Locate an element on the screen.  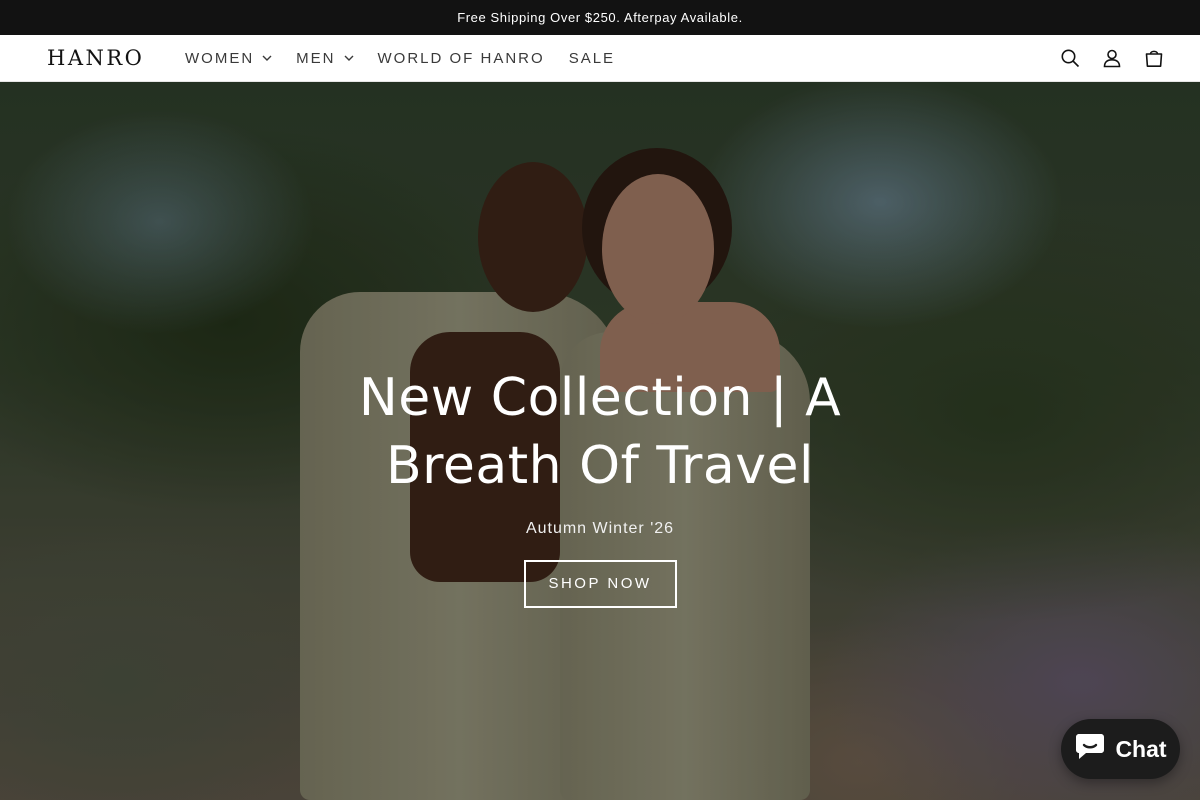
nav-label-men: MEN is located at coordinates (316, 58).